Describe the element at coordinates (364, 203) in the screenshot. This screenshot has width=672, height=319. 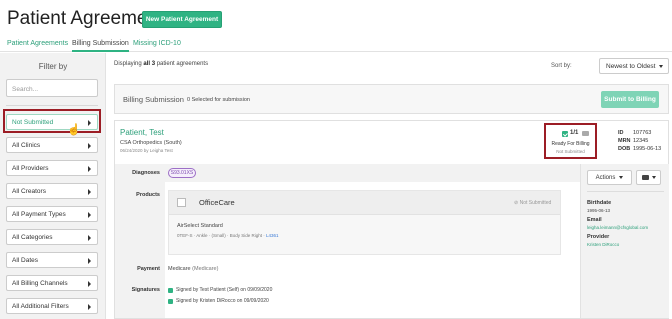
I see `product-header: OfficeCare ⊘ Not Submitted` at that location.